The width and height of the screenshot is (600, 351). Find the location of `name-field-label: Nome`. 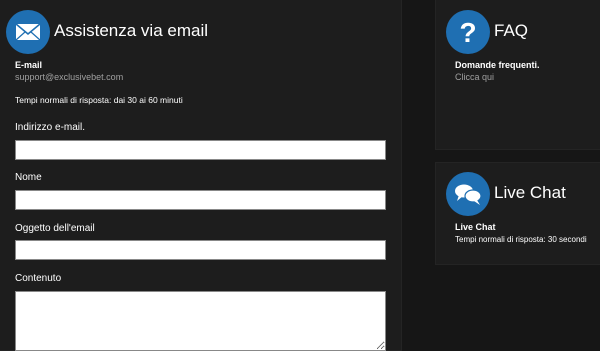

name-field-label: Nome is located at coordinates (28, 177).